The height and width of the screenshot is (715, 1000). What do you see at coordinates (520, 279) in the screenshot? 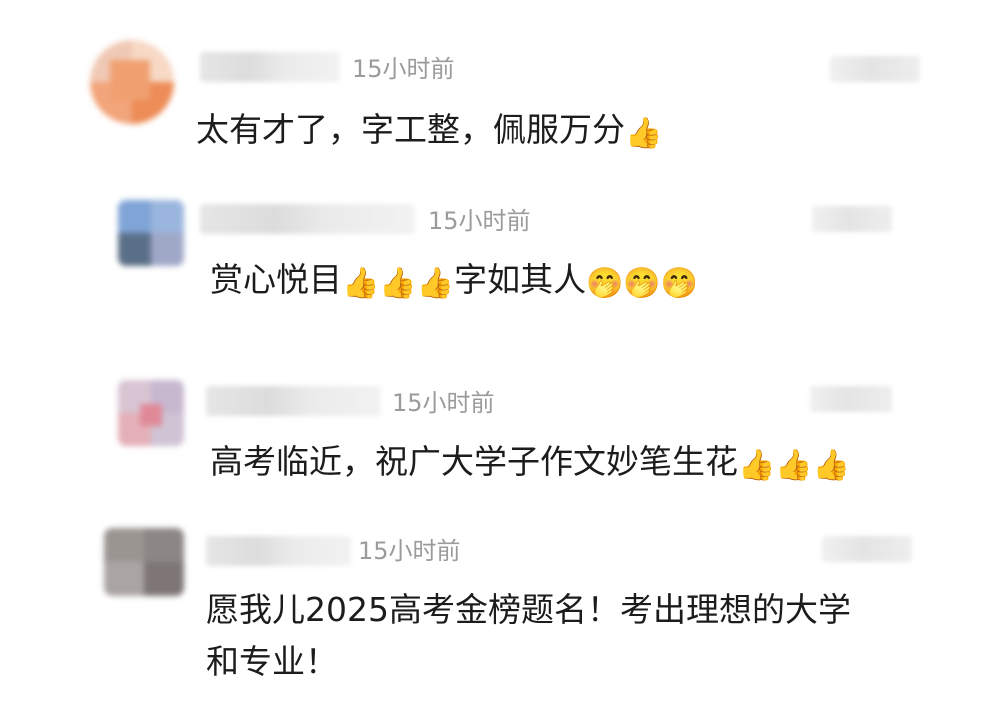
I see `comment-body-continued: 字如其人` at bounding box center [520, 279].